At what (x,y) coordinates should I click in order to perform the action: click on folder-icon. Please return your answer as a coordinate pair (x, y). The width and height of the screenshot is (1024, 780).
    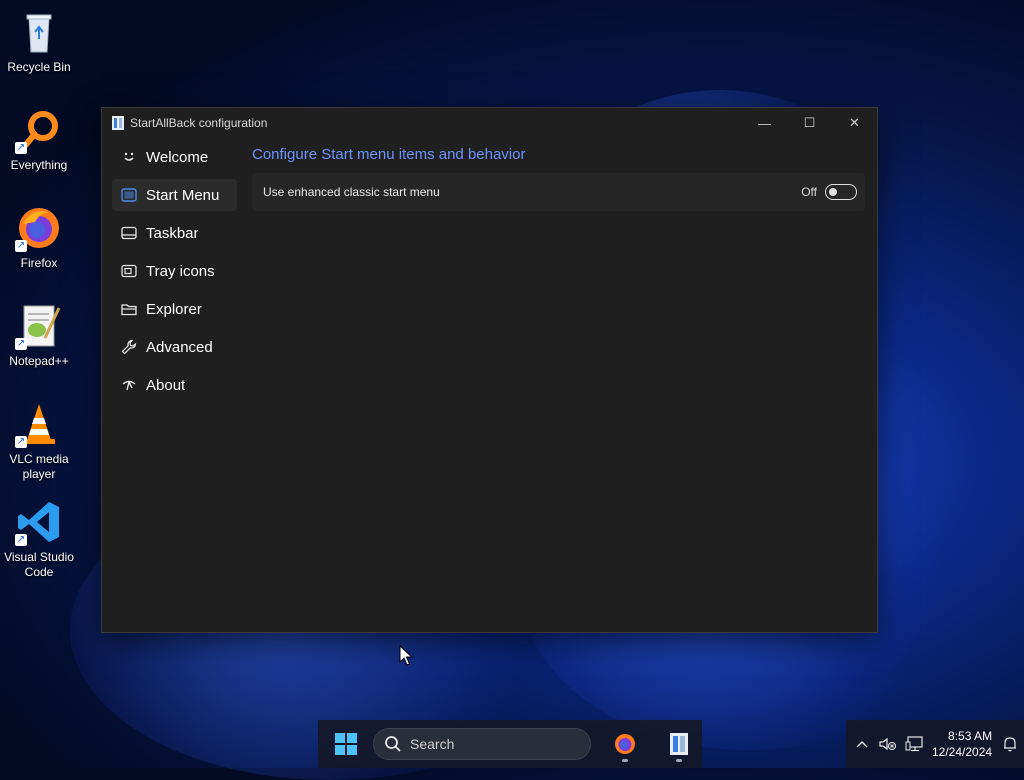
    Looking at the image, I should click on (129, 309).